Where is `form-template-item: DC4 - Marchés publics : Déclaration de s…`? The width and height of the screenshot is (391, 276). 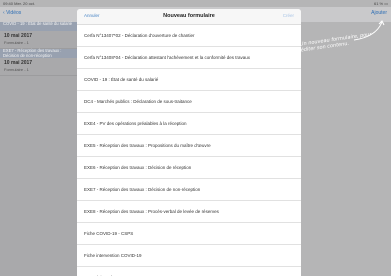 form-template-item: DC4 - Marchés publics : Déclaration de s… is located at coordinates (189, 102).